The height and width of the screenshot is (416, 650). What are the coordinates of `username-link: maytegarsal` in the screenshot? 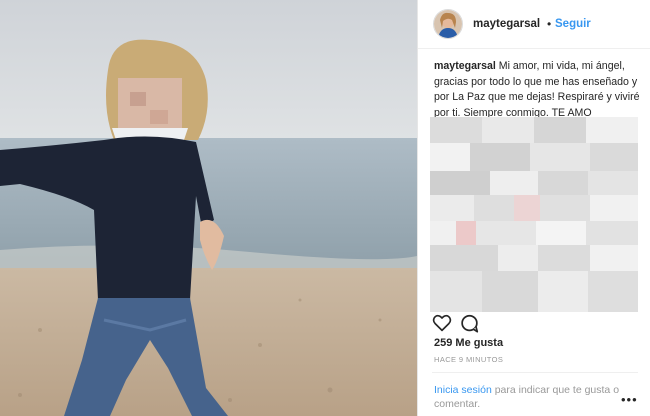 It's located at (506, 24).